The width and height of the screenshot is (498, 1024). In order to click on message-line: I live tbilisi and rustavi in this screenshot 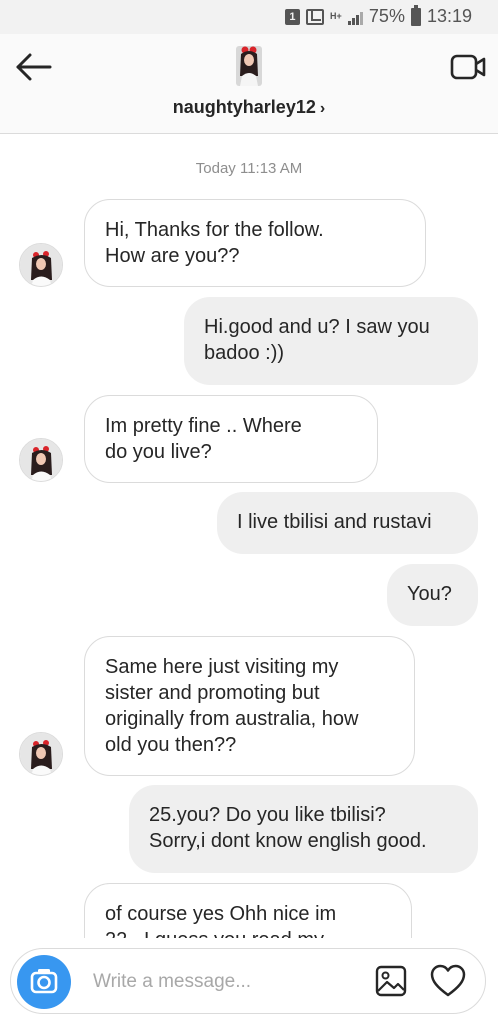, I will do `click(334, 522)`.